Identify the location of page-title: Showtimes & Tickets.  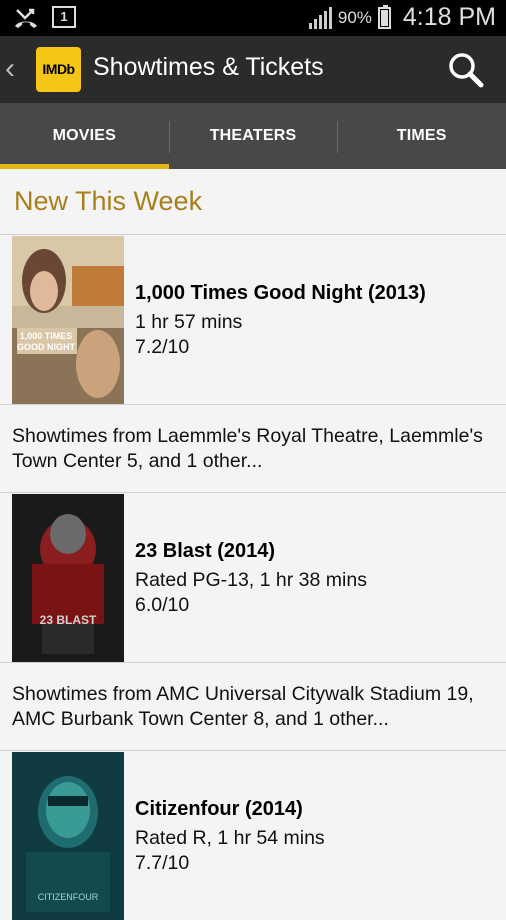
(208, 67).